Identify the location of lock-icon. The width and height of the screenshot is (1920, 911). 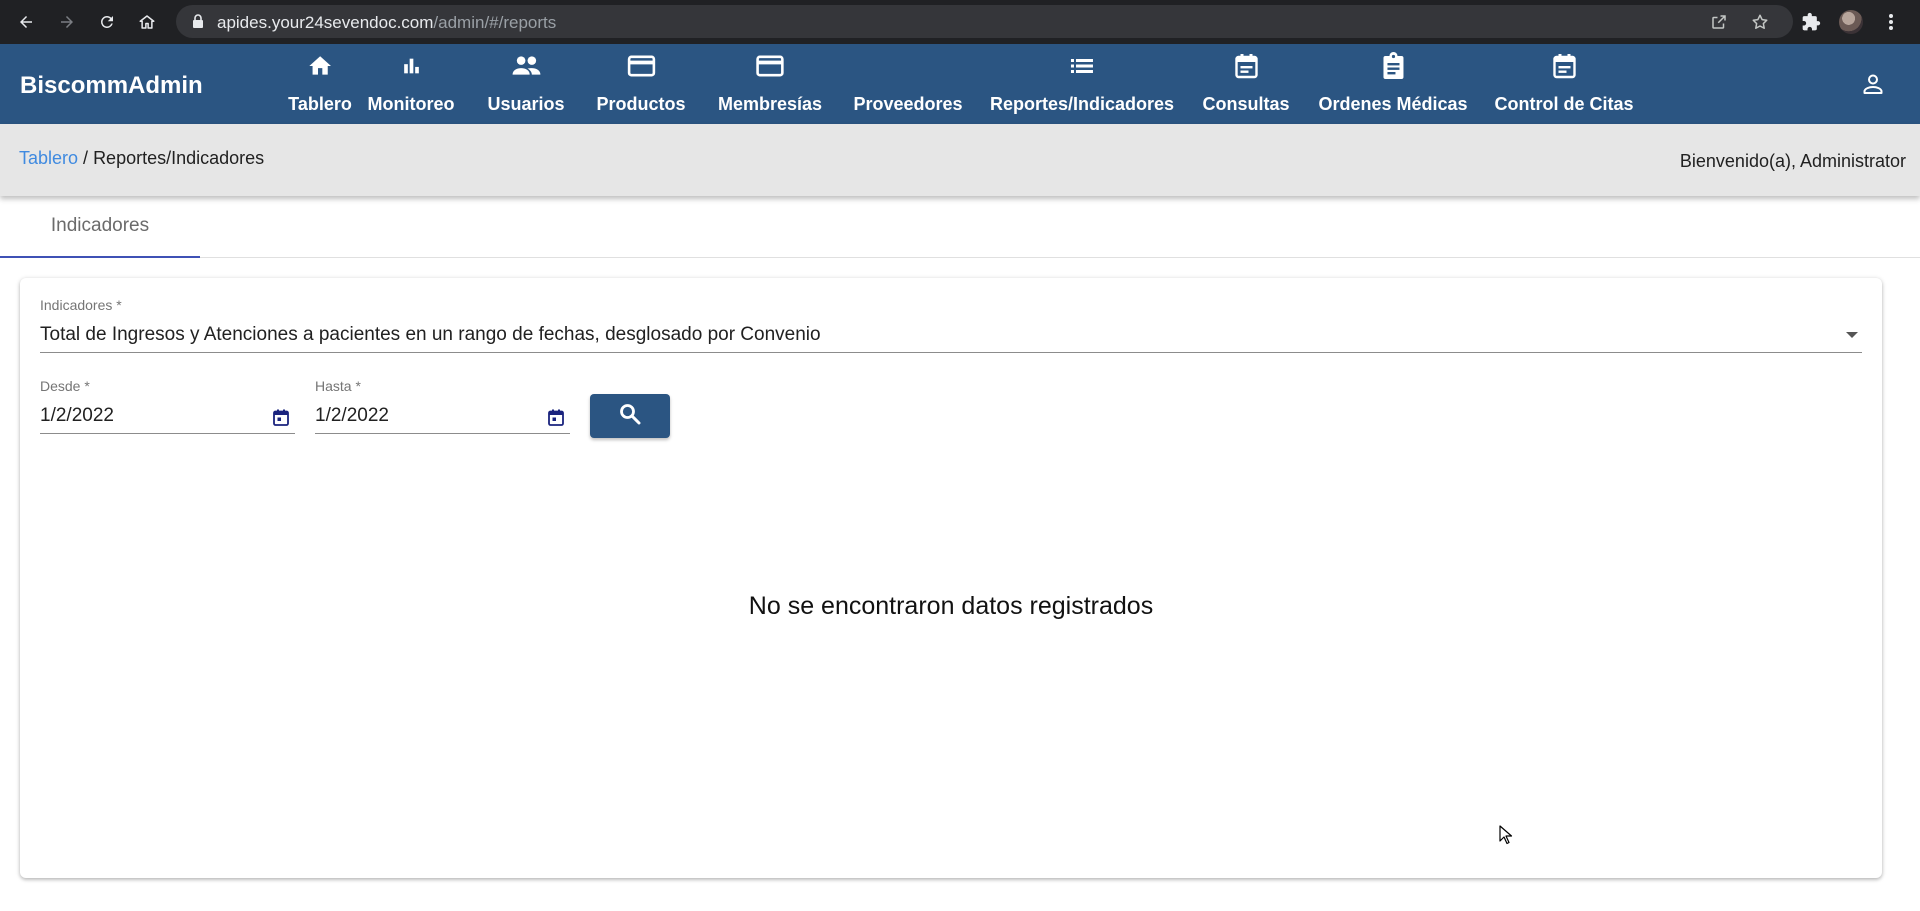
(198, 24).